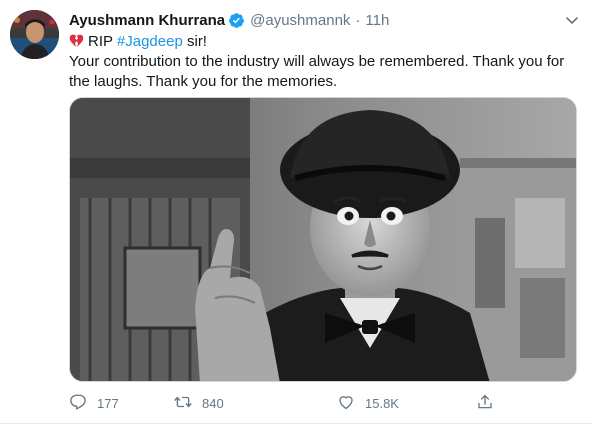 Image resolution: width=592 pixels, height=429 pixels. What do you see at coordinates (236, 20) in the screenshot?
I see `verified-badge-icon` at bounding box center [236, 20].